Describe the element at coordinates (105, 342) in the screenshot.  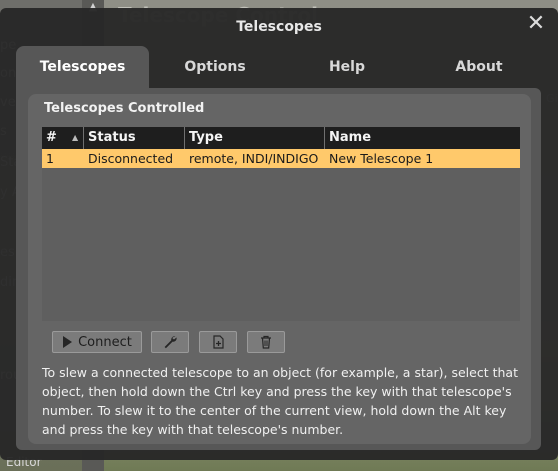
I see `connect-label: Connect` at that location.